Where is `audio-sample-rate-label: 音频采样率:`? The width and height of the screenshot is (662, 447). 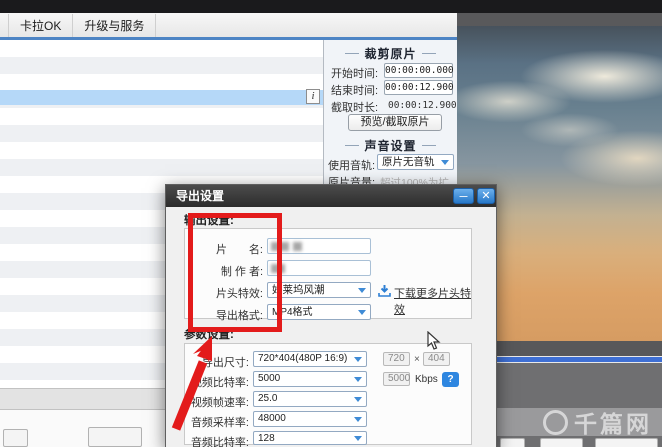 audio-sample-rate-label: 音频采样率: is located at coordinates (219, 423).